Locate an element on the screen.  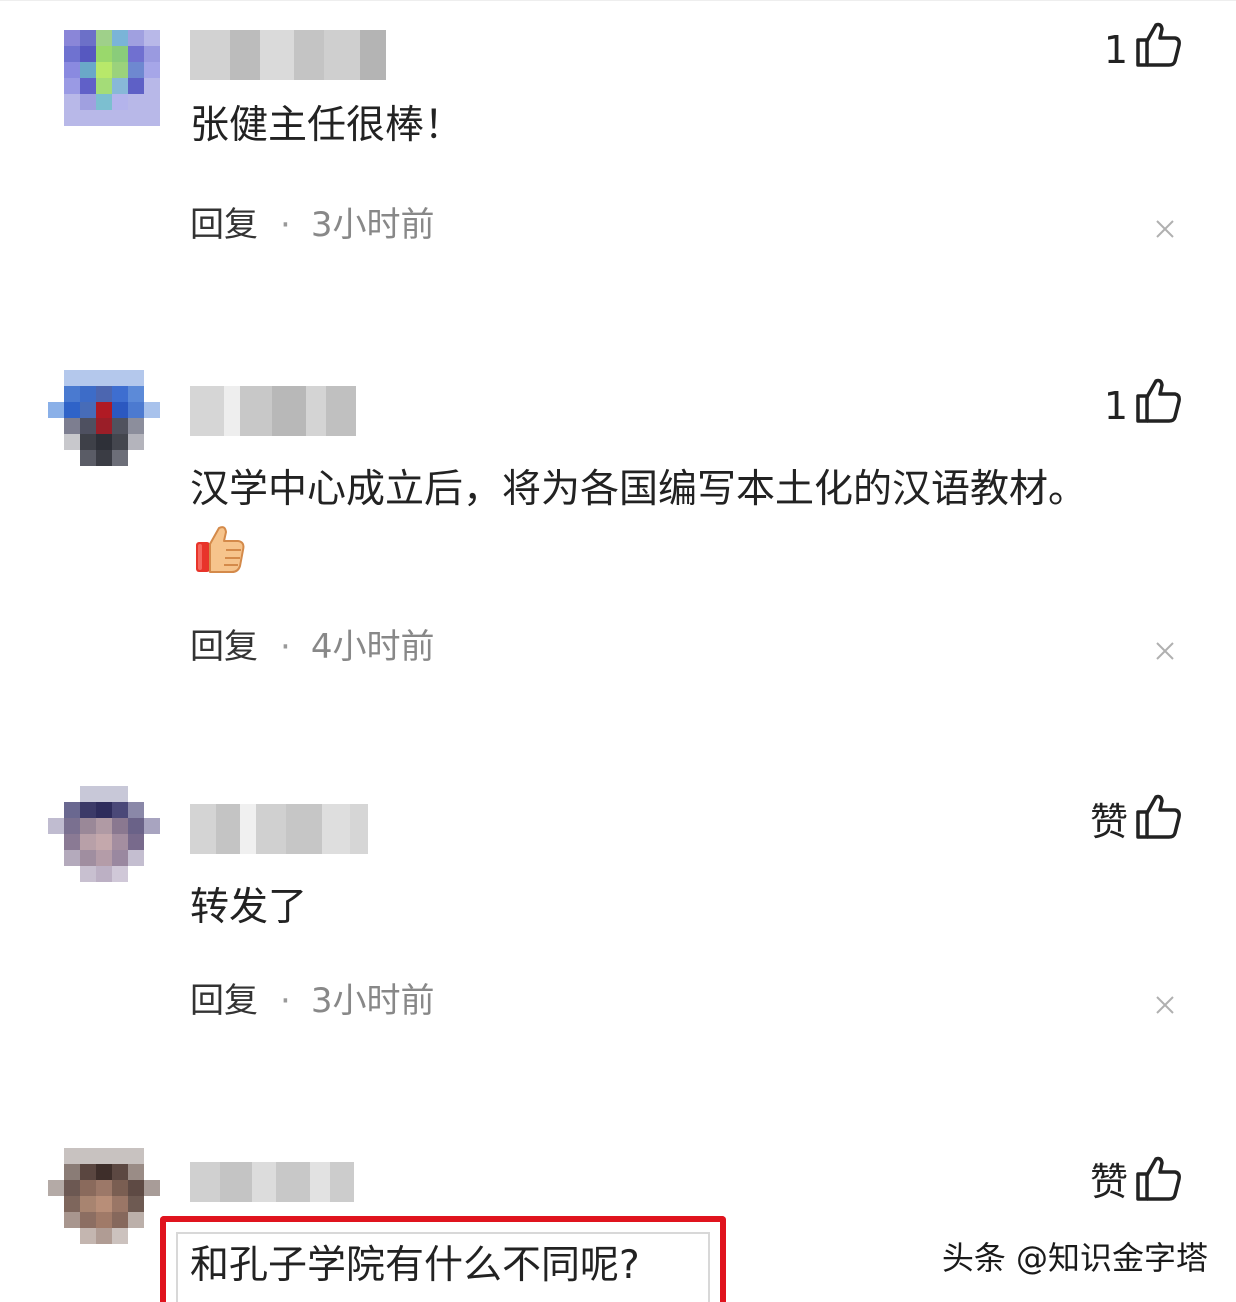
highlight-annotation is located at coordinates (443, 1259).